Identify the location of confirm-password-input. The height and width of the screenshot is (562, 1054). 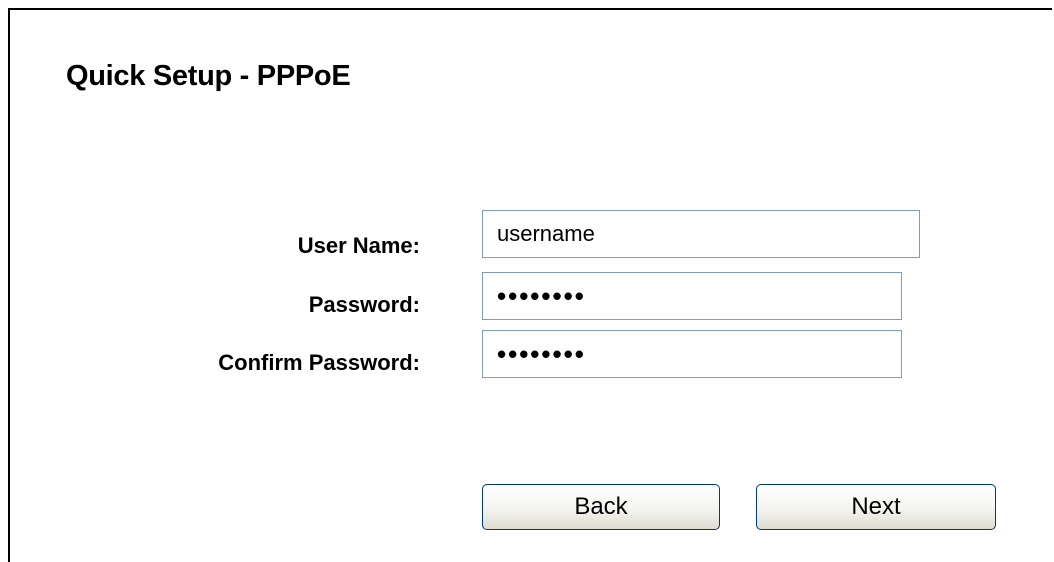
(692, 354).